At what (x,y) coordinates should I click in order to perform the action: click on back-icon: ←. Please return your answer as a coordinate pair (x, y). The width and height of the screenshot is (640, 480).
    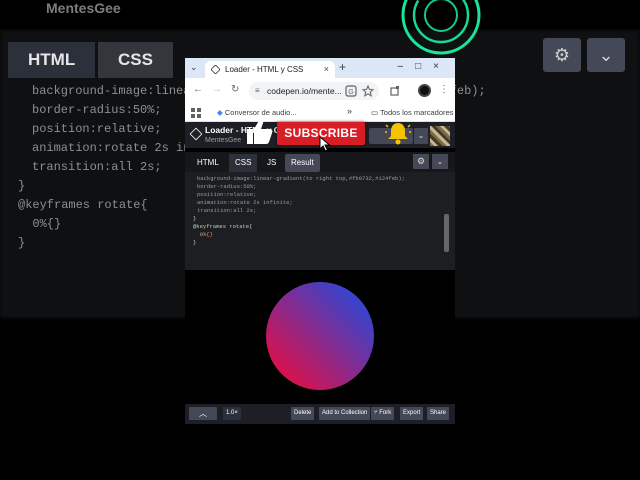
    Looking at the image, I should click on (198, 89).